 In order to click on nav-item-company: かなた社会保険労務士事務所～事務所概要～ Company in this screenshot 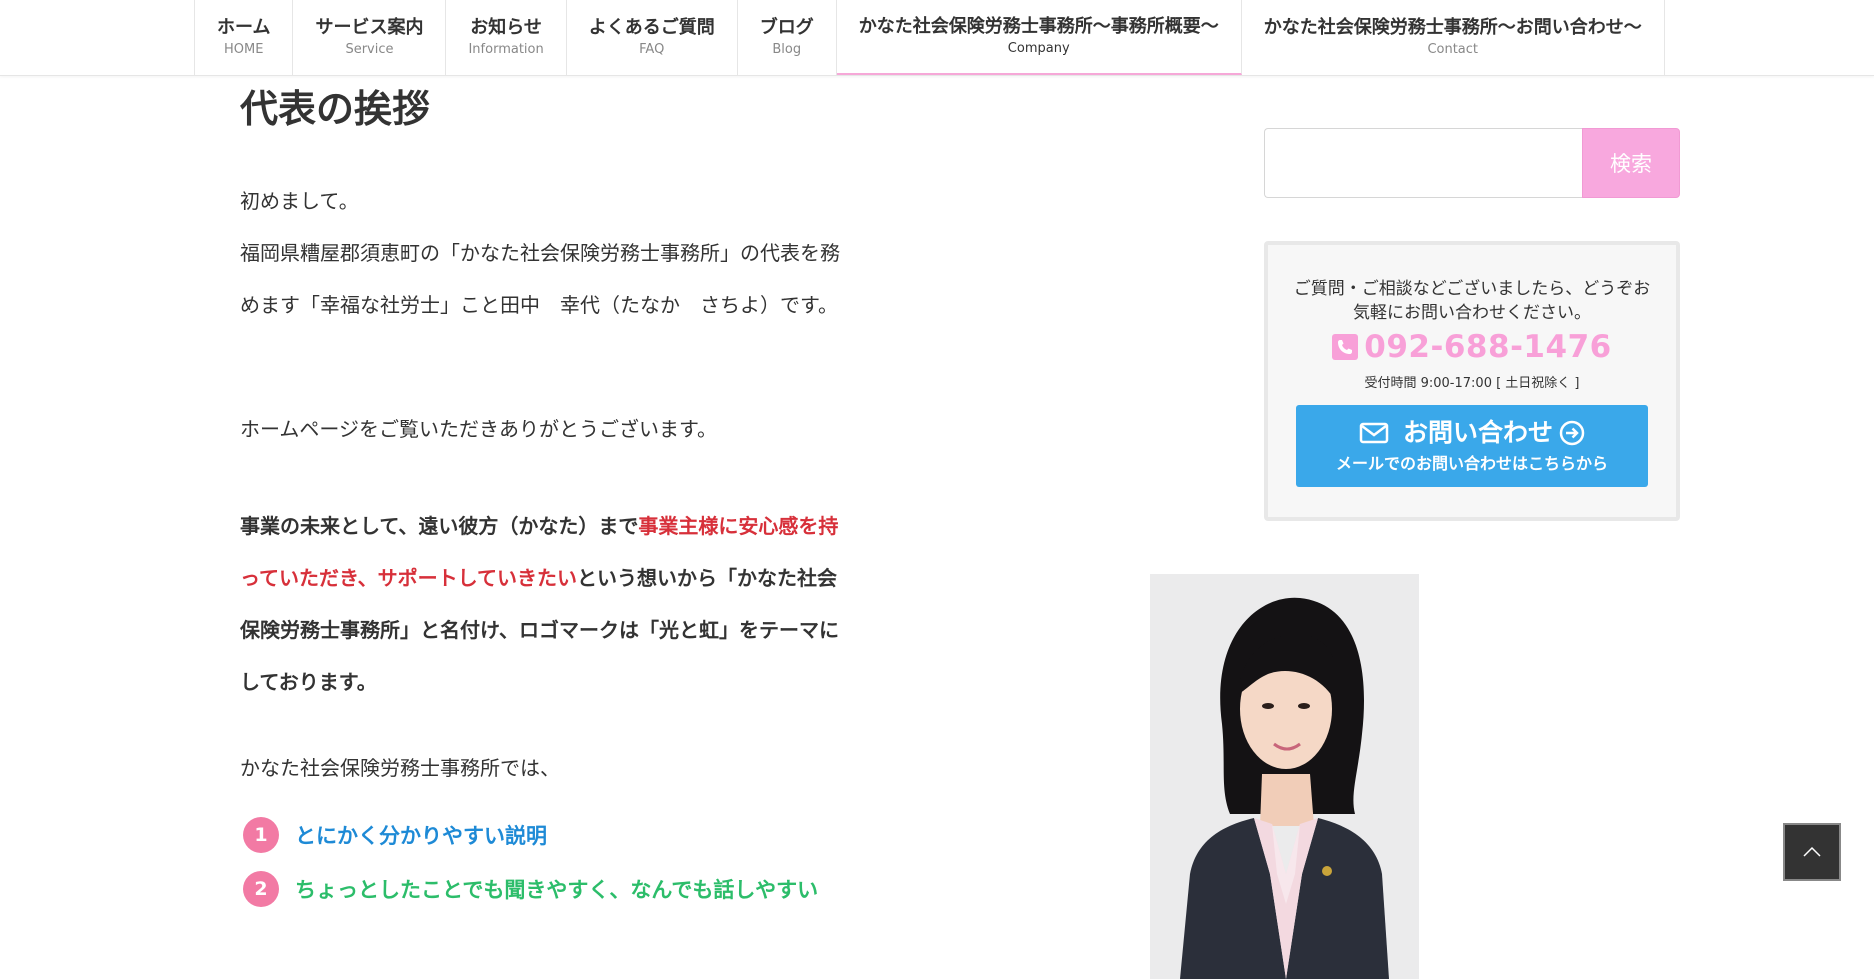, I will do `click(1039, 37)`.